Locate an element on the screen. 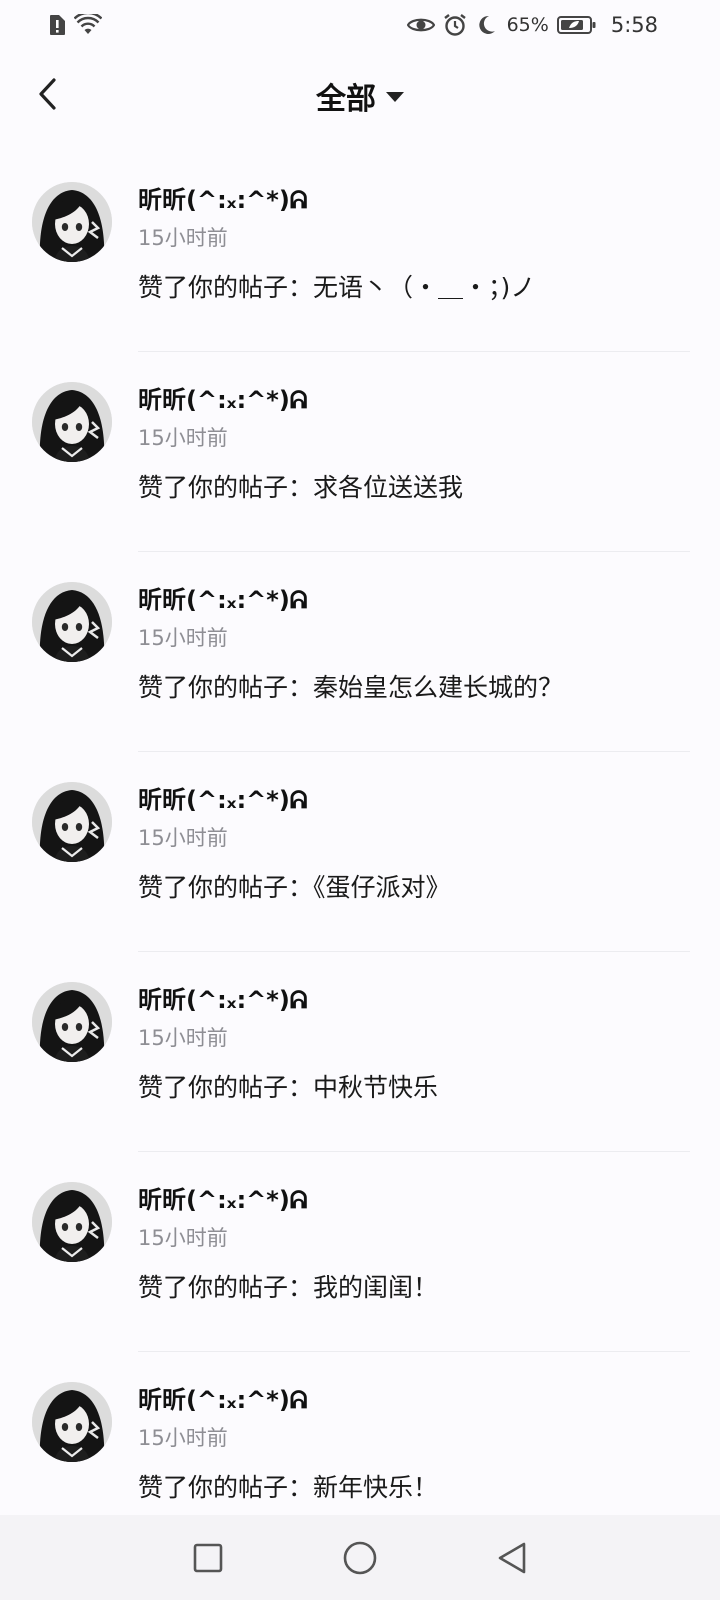 The height and width of the screenshot is (1600, 720). list-item: 昕昕(^:ₓ:^*)ᕱ 15小时前 赞了你的帖子：《蛋仔派对》 is located at coordinates (360, 860).